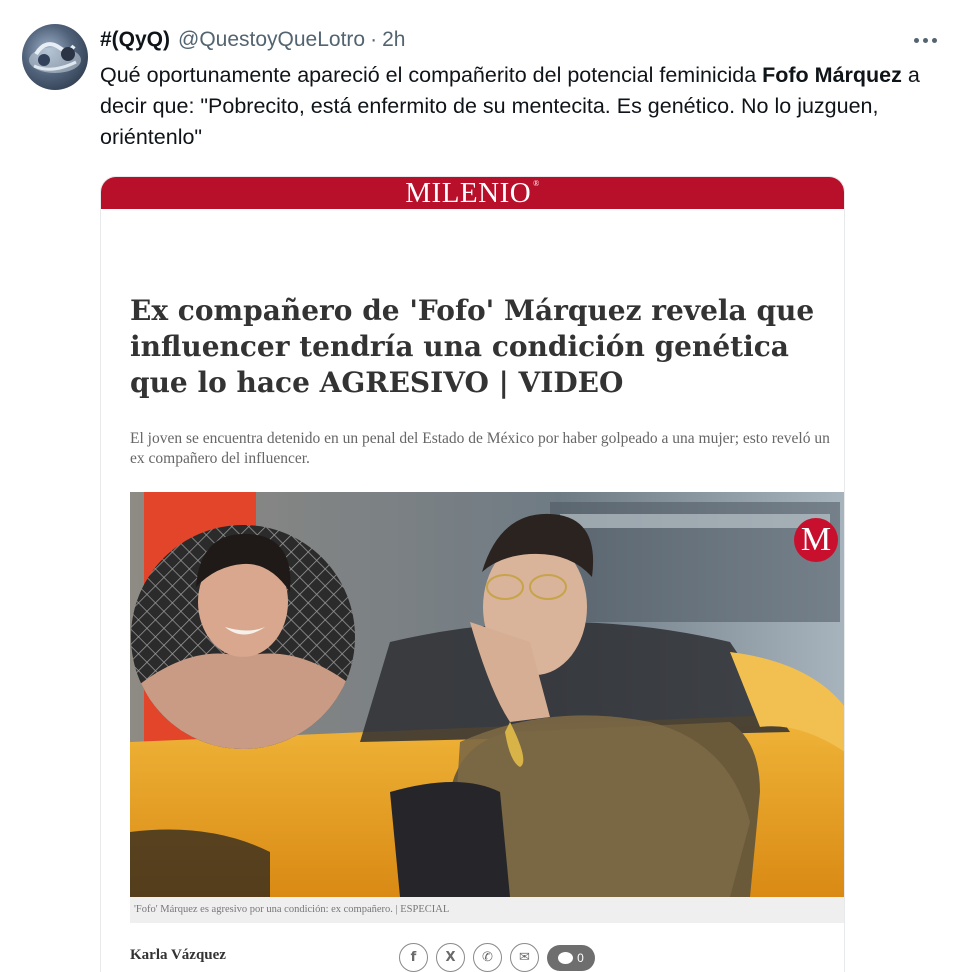 This screenshot has width=960, height=972. I want to click on mention-fofo-marquez: Fofo Márquez, so click(832, 75).